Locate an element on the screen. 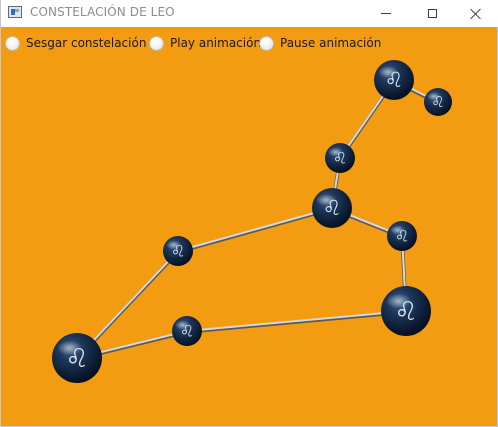 Image resolution: width=498 pixels, height=427 pixels. title-bar: CONSTELACIÓN DE LEO is located at coordinates (249, 13).